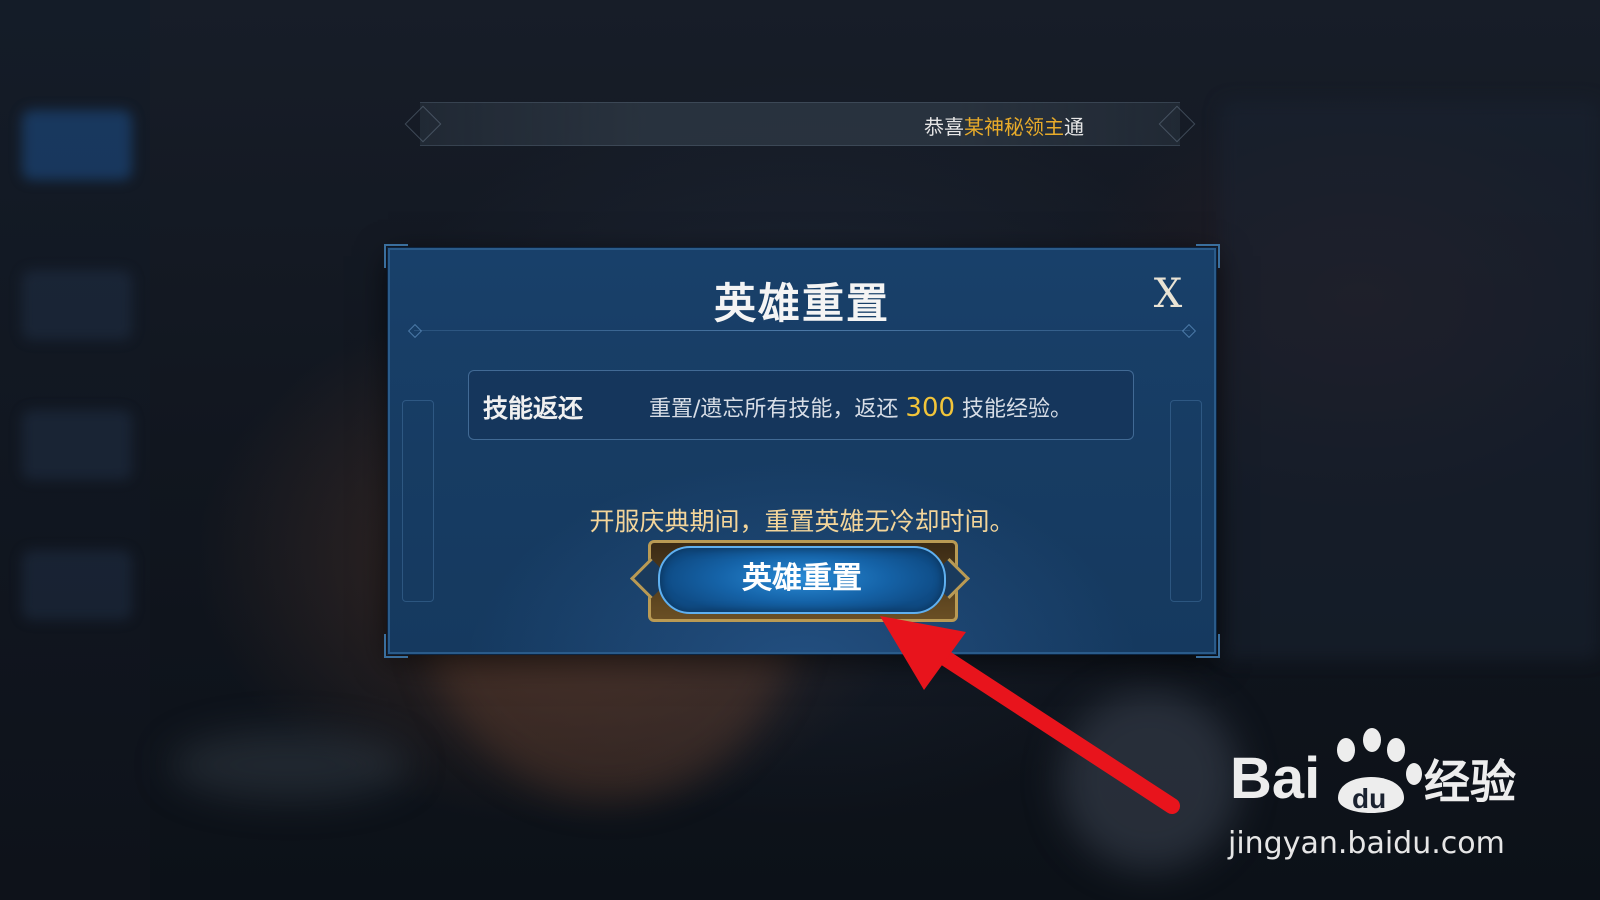 The height and width of the screenshot is (900, 1600). I want to click on reset-button-frame: 英雄重置, so click(800, 581).